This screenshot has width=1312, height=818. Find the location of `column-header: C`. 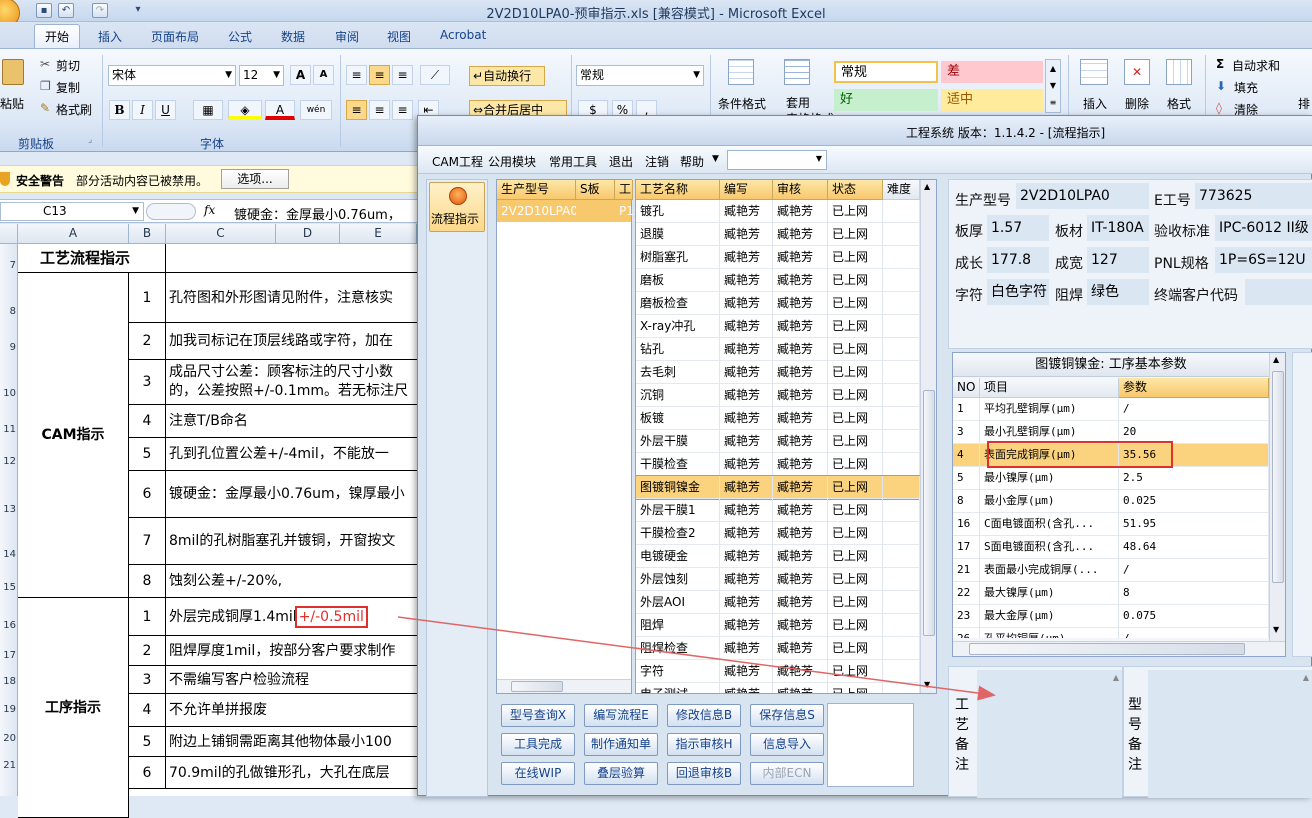

column-header: C is located at coordinates (221, 234).